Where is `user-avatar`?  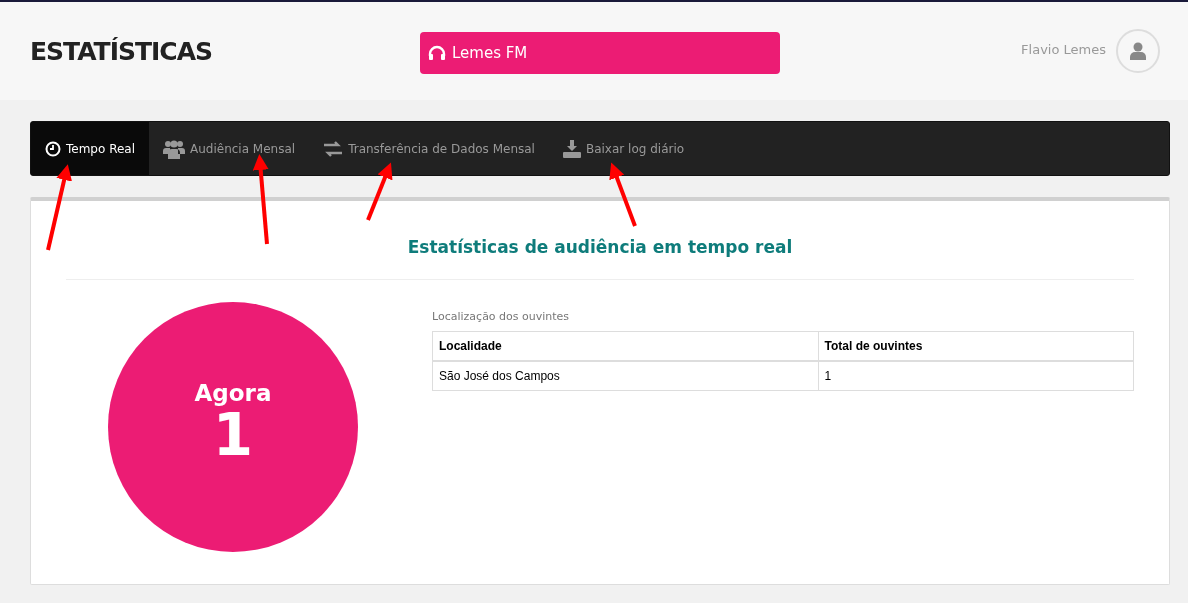 user-avatar is located at coordinates (1138, 51).